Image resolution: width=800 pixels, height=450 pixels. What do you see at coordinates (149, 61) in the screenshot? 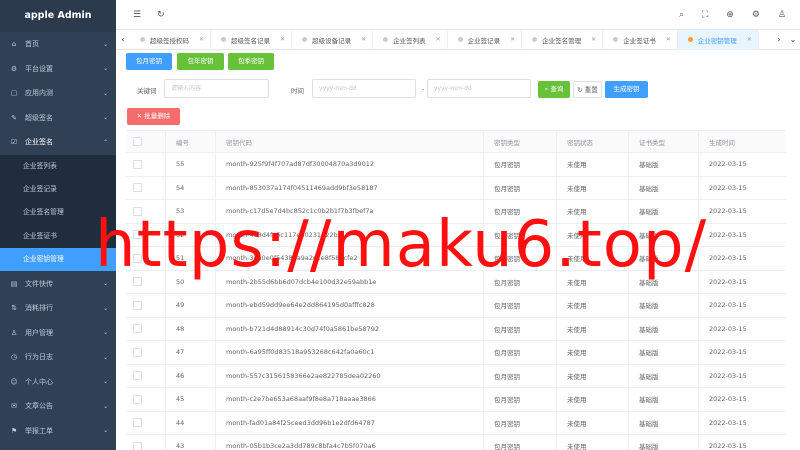
I see `monthly-key-button: 包月密钥` at bounding box center [149, 61].